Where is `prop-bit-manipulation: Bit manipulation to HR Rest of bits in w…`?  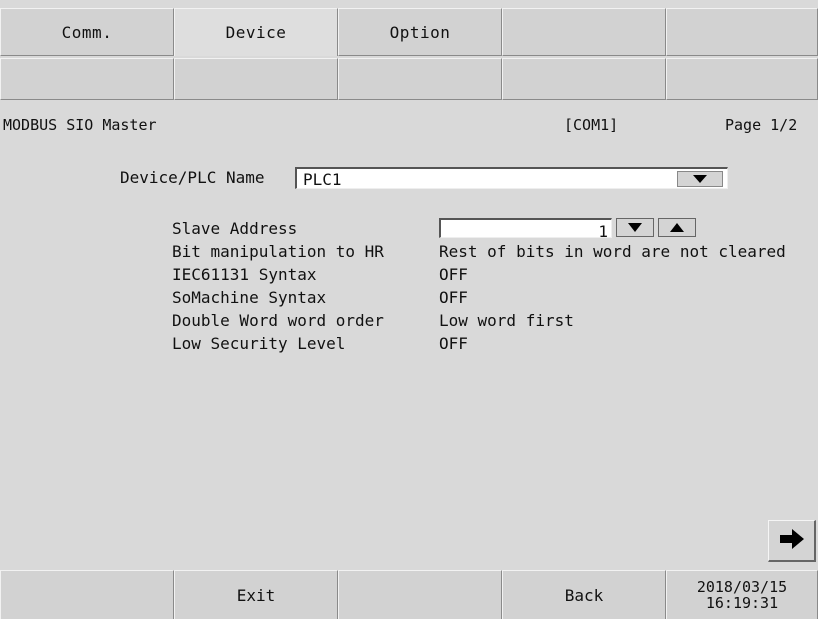
prop-bit-manipulation: Bit manipulation to HR Rest of bits in w… is located at coordinates (495, 251).